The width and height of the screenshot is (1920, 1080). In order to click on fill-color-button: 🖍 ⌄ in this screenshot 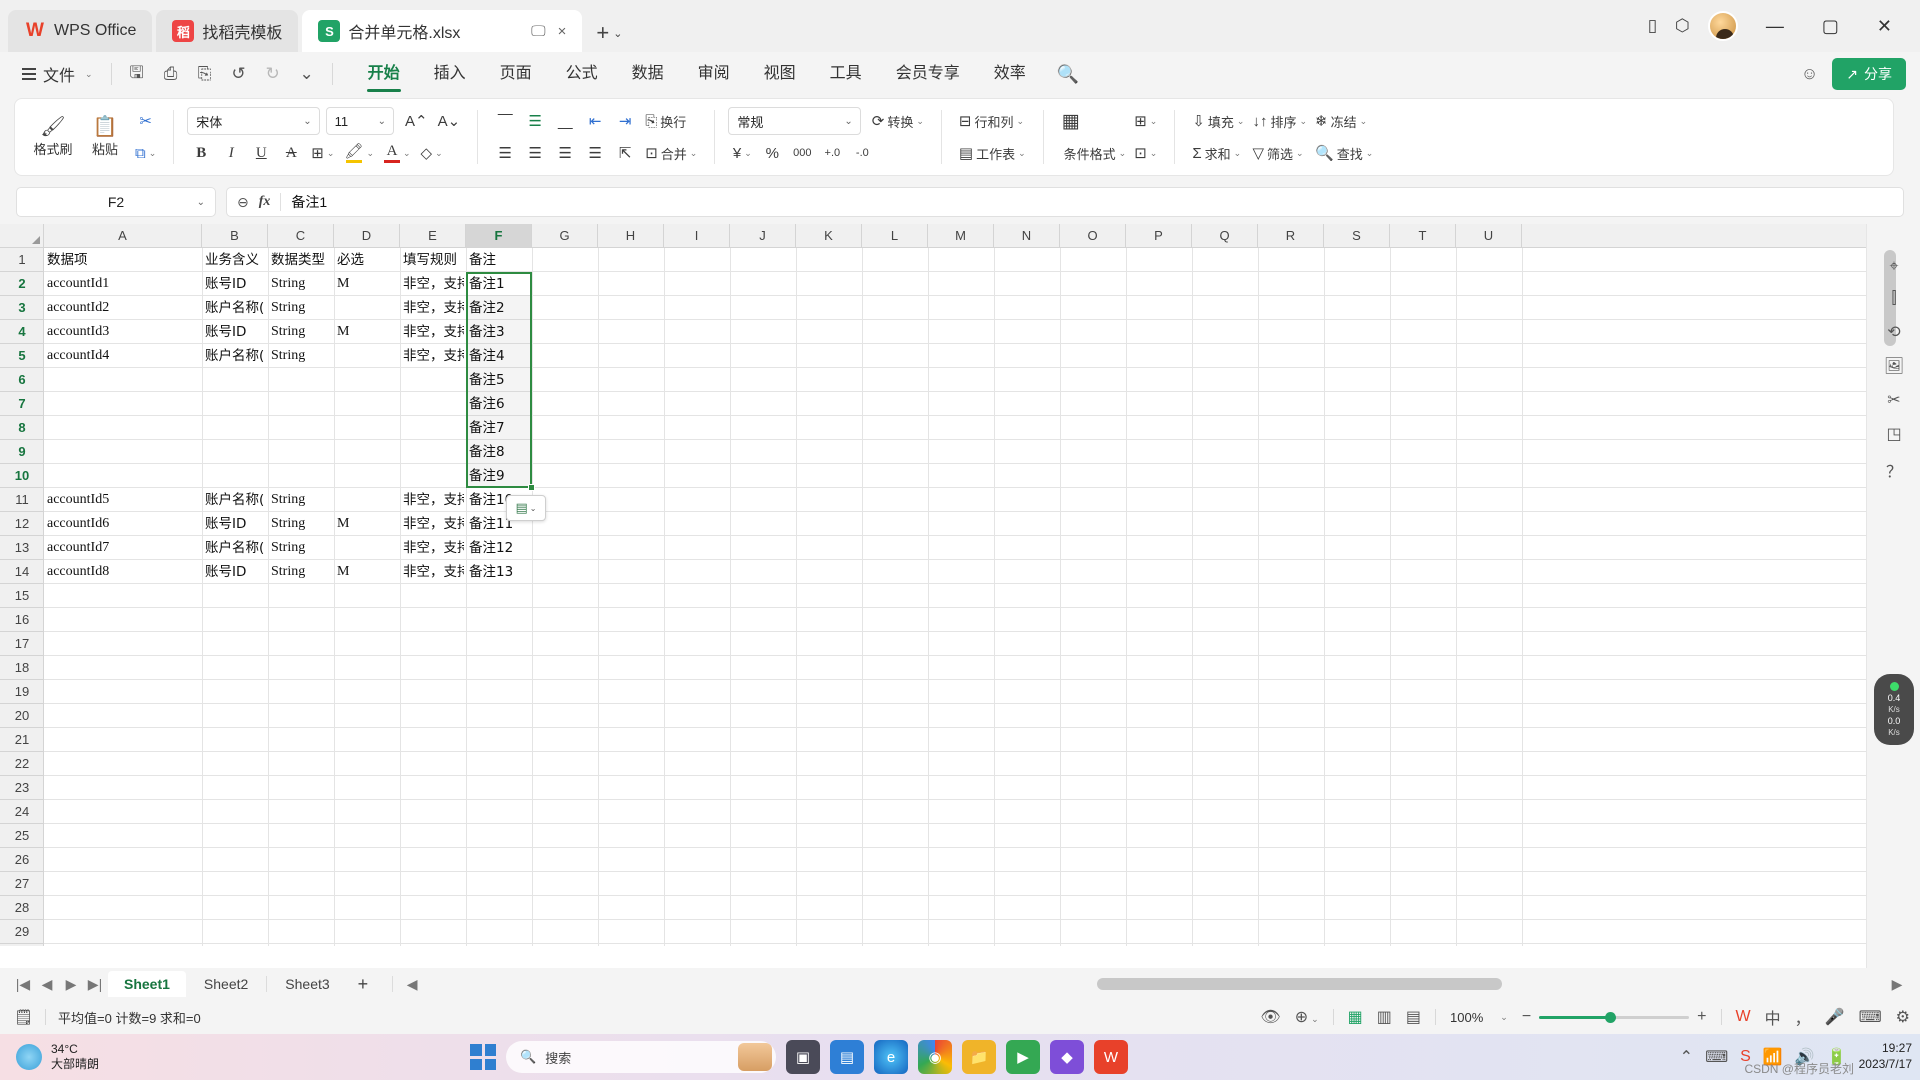, I will do `click(359, 153)`.